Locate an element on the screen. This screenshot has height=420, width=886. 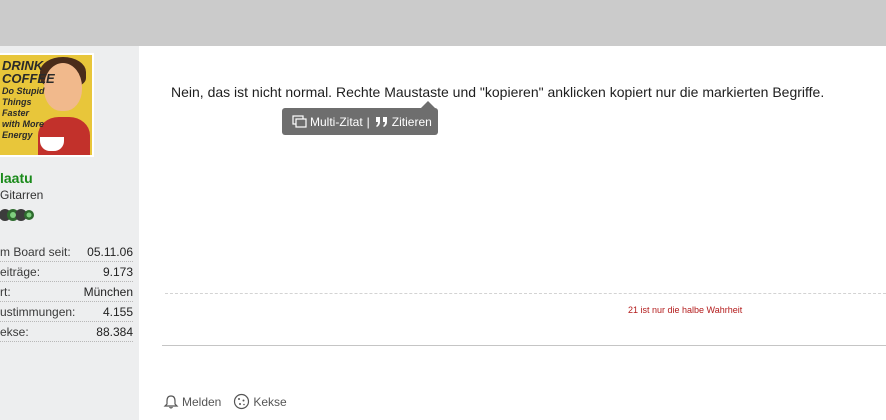
post-actions: Melden Kekse is located at coordinates (231, 401).